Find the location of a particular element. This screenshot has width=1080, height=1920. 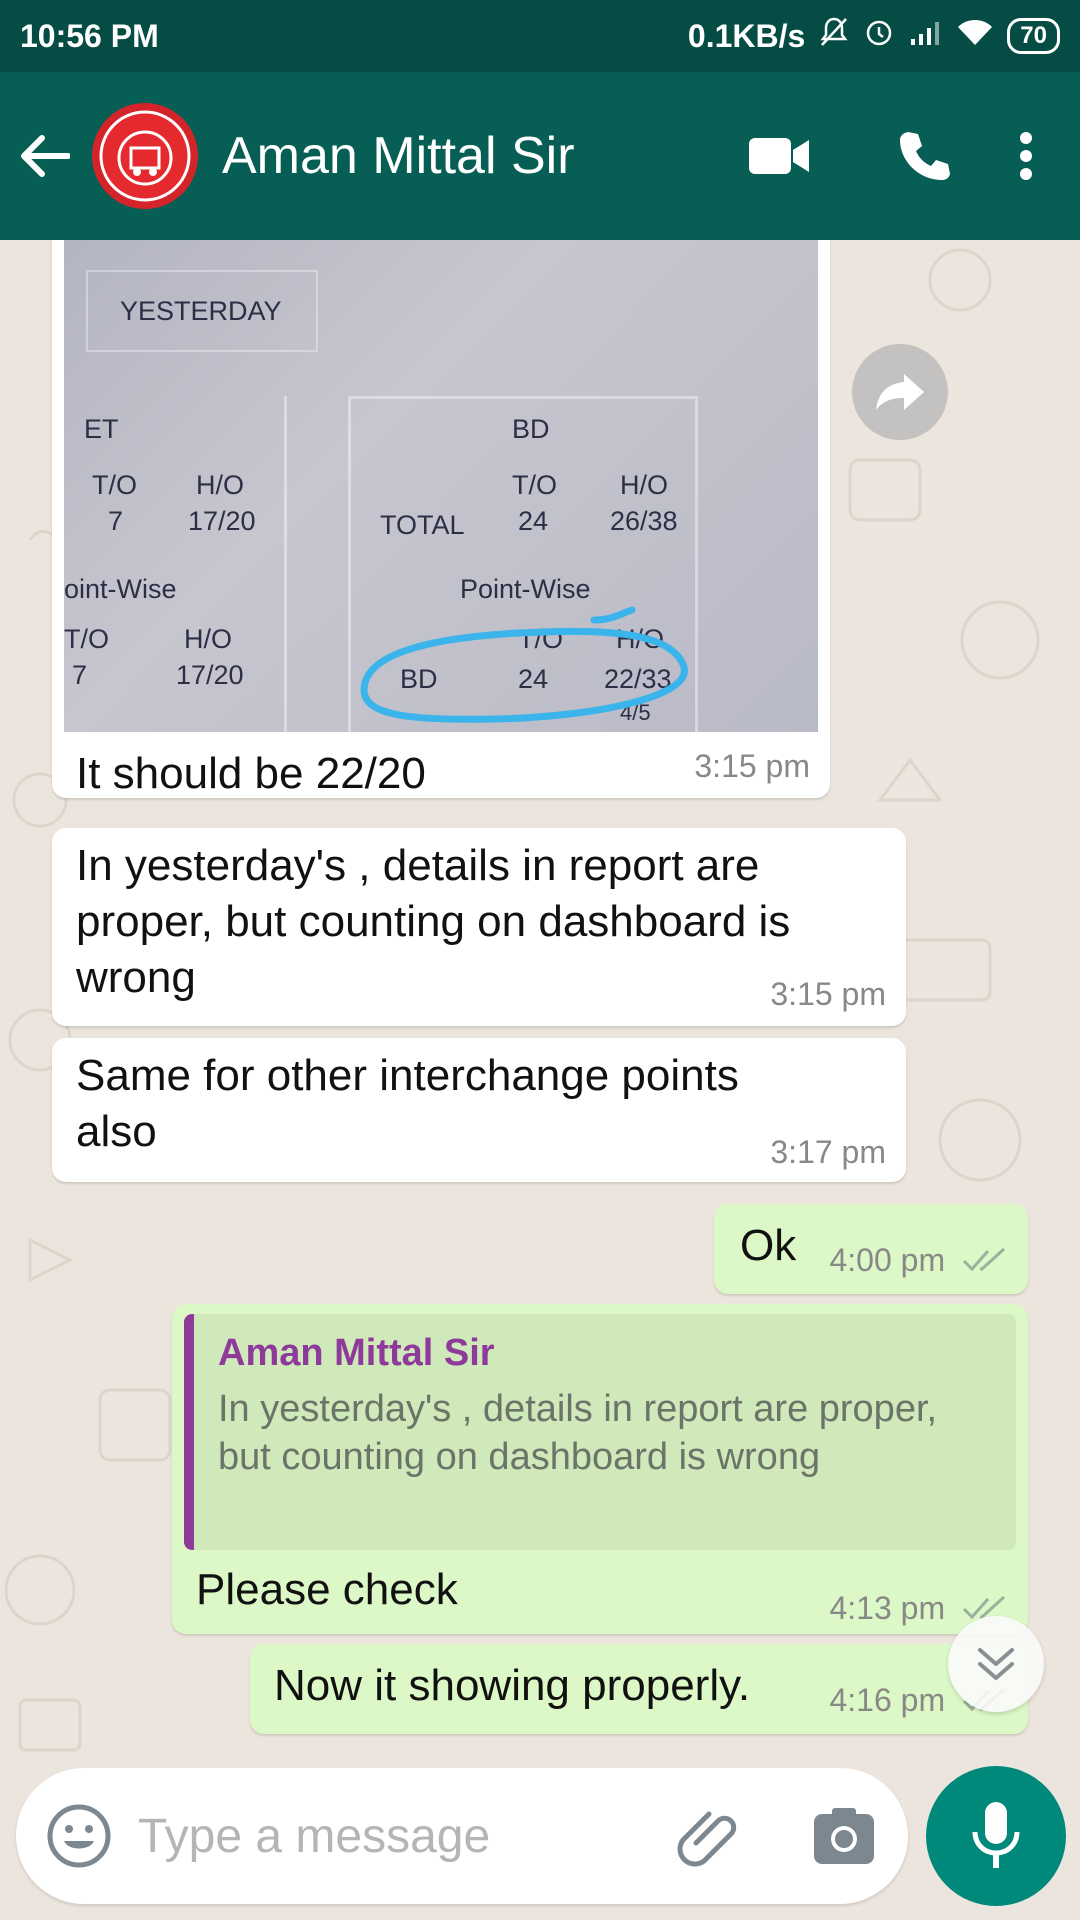

mute-bell-icon is located at coordinates (834, 36).